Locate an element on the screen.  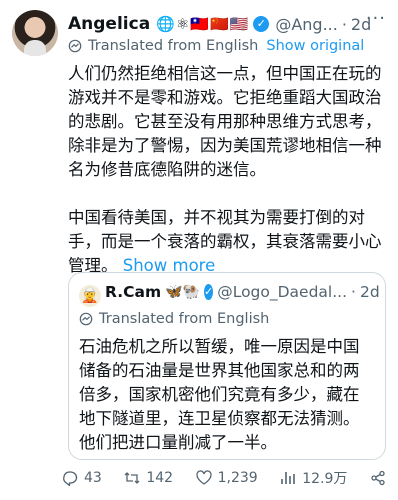
repost-icon is located at coordinates (132, 478).